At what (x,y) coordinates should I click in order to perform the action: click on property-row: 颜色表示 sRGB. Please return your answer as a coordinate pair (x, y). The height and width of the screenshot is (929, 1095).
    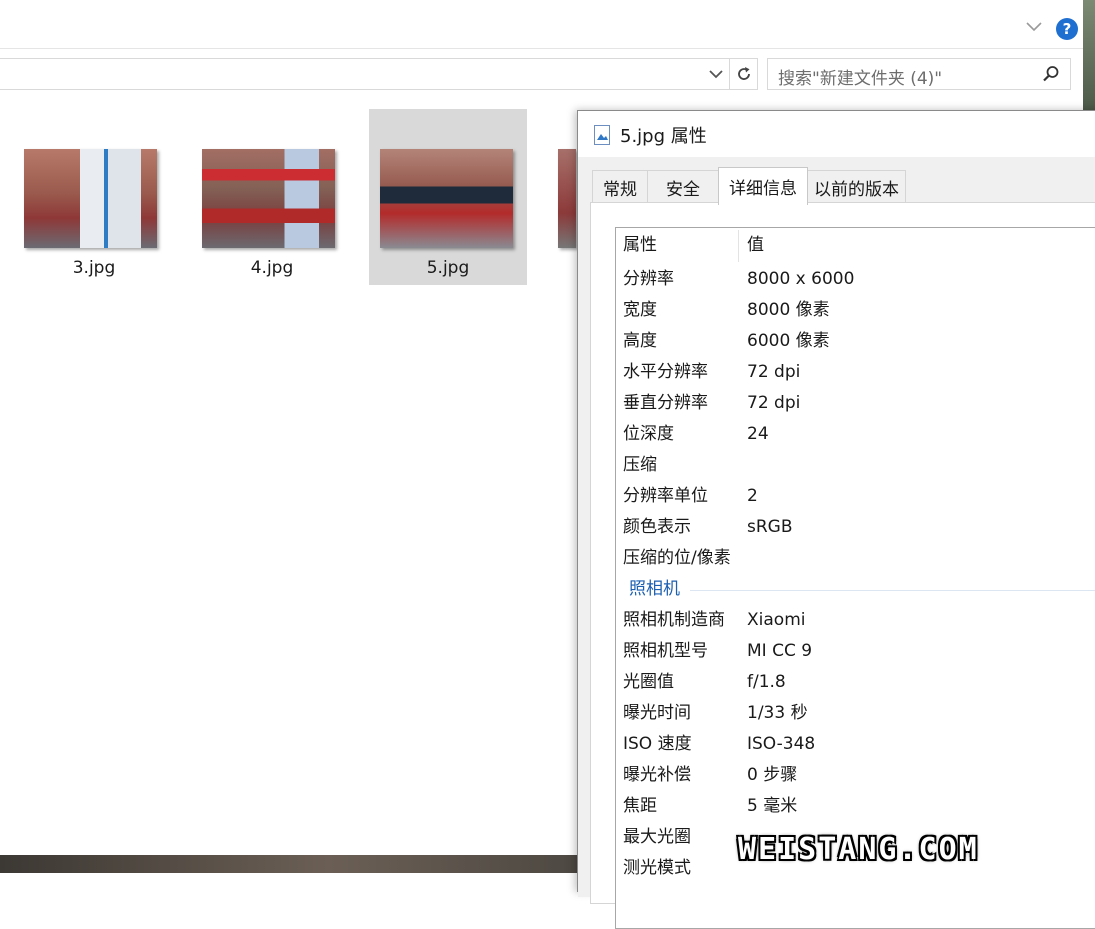
    Looking at the image, I should click on (855, 527).